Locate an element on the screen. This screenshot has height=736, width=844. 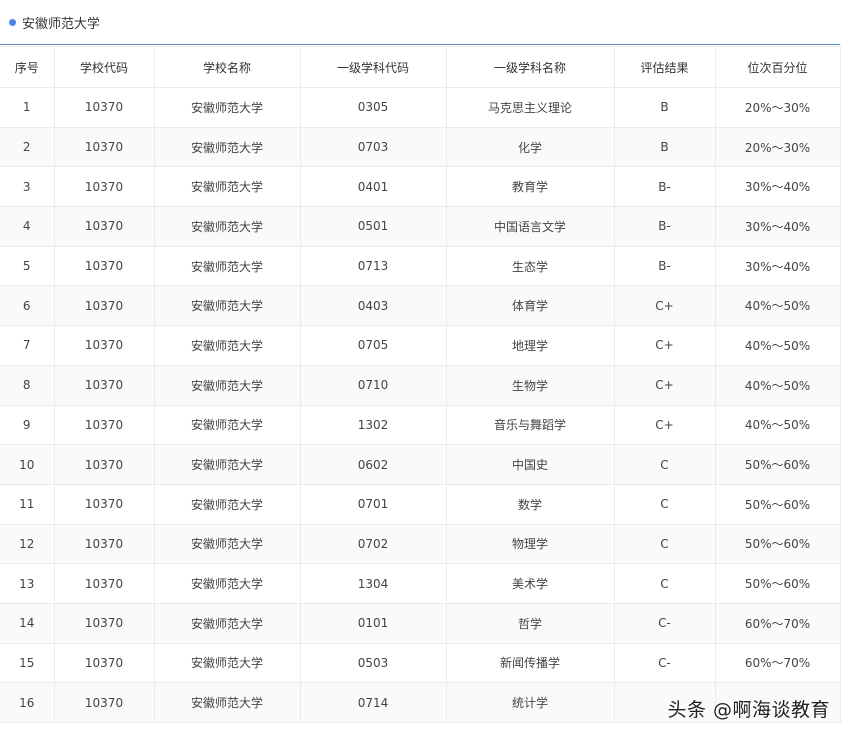
page-title: 安徽师范大学 is located at coordinates (61, 24).